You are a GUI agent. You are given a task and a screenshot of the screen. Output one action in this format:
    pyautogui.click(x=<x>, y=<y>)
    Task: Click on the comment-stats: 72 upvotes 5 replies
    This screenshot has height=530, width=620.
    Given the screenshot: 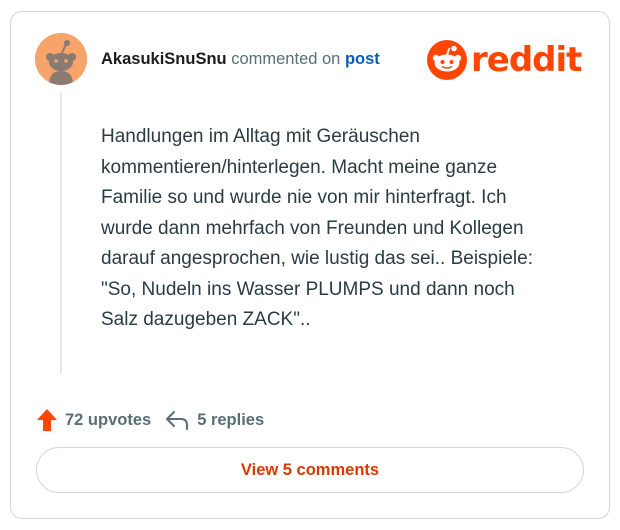 What is the action you would take?
    pyautogui.click(x=150, y=420)
    